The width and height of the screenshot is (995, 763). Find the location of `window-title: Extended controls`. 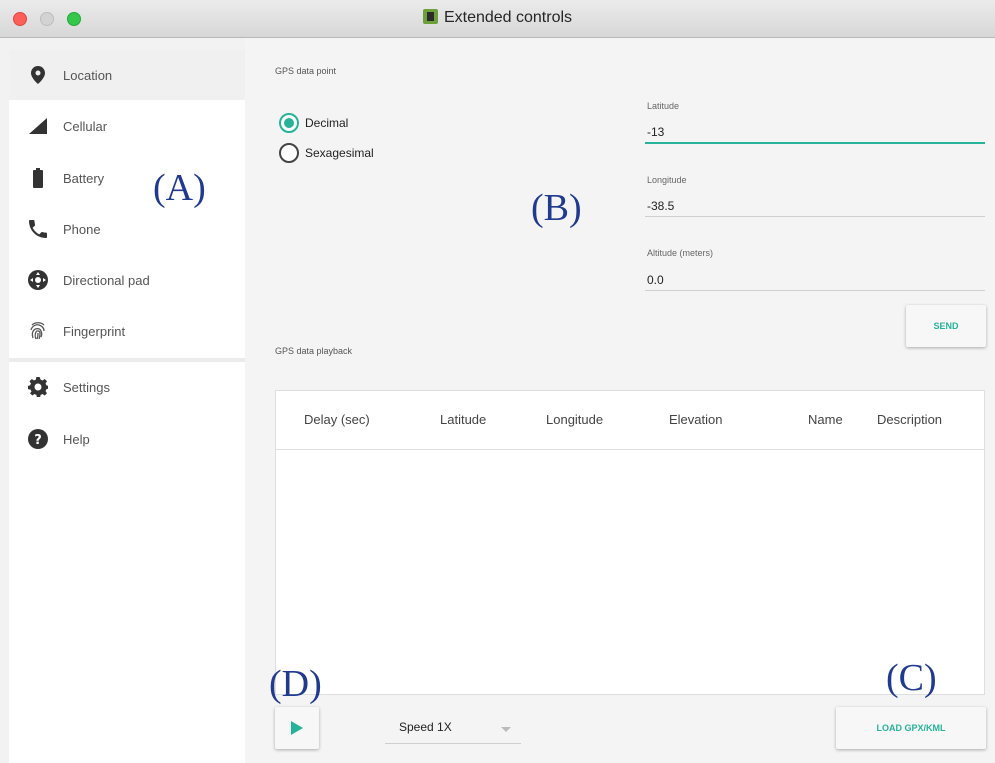

window-title: Extended controls is located at coordinates (497, 18).